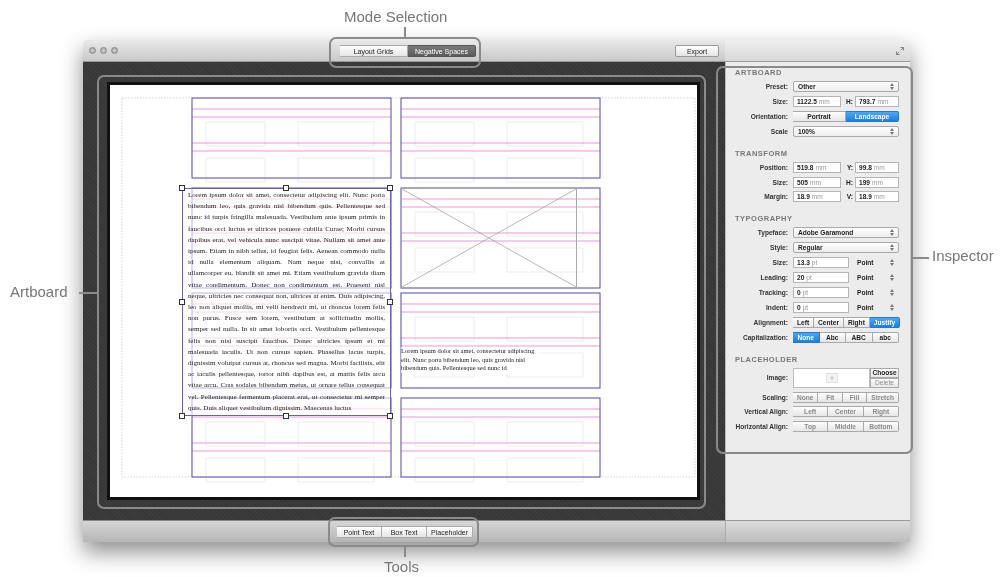  I want to click on callout-label: Tools, so click(402, 566).